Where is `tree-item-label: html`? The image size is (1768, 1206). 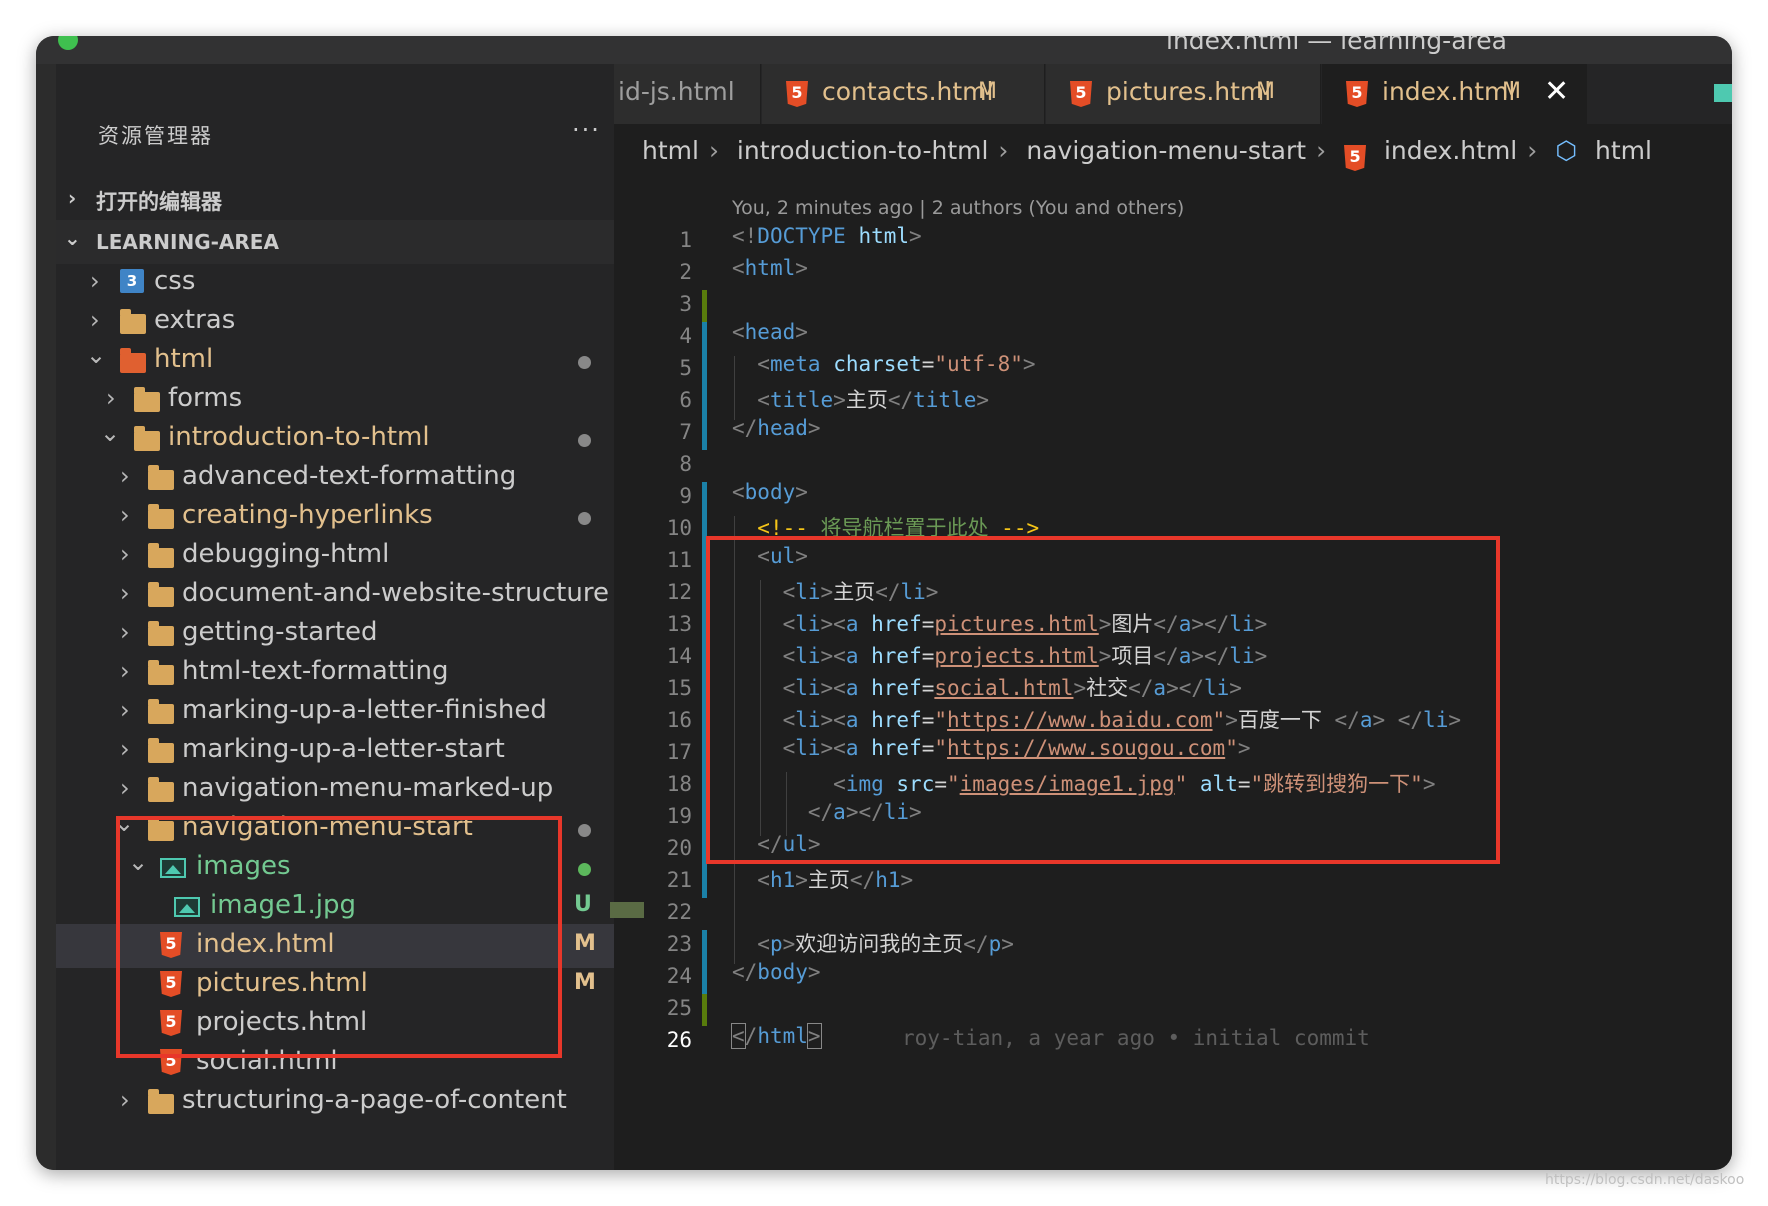 tree-item-label: html is located at coordinates (184, 359).